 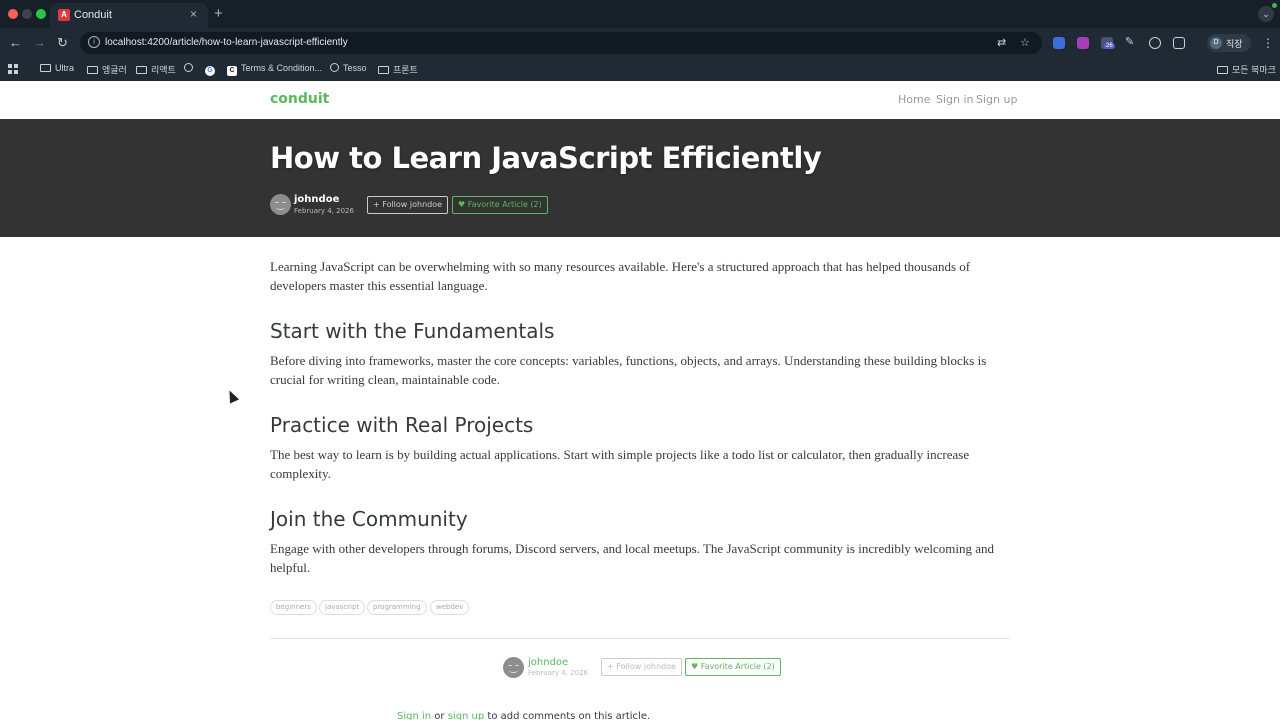 I want to click on profile-avatar: D, so click(x=1216, y=43).